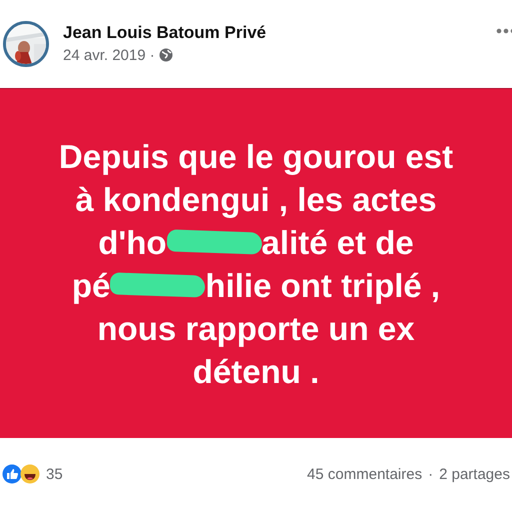 This screenshot has height=512, width=512. What do you see at coordinates (256, 156) in the screenshot?
I see `post-text: Depuis que le gourou est` at bounding box center [256, 156].